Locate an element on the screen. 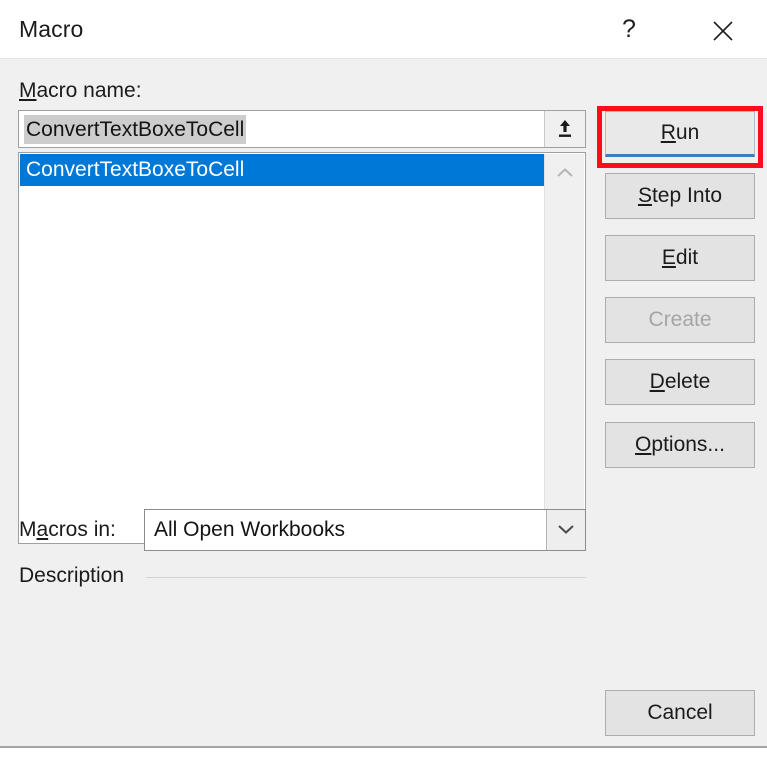  chevron-up-icon is located at coordinates (565, 172).